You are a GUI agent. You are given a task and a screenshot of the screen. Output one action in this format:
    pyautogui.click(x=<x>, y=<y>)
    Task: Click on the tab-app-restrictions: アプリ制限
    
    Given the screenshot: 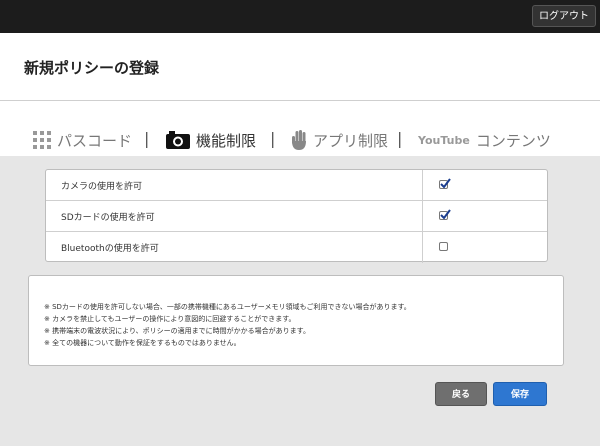 What is the action you would take?
    pyautogui.click(x=339, y=140)
    